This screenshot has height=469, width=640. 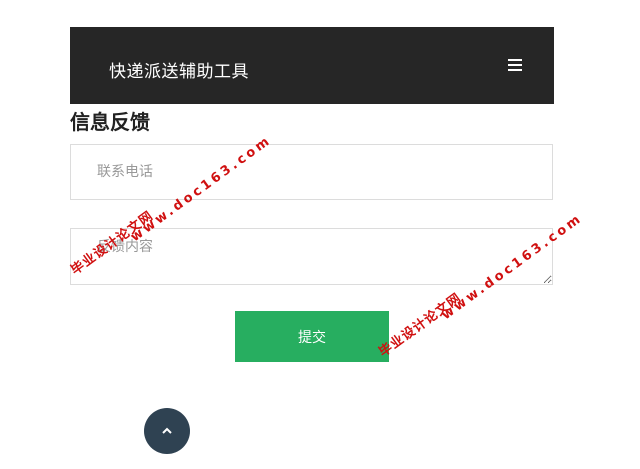 I want to click on feedback-textarea, so click(x=311, y=256).